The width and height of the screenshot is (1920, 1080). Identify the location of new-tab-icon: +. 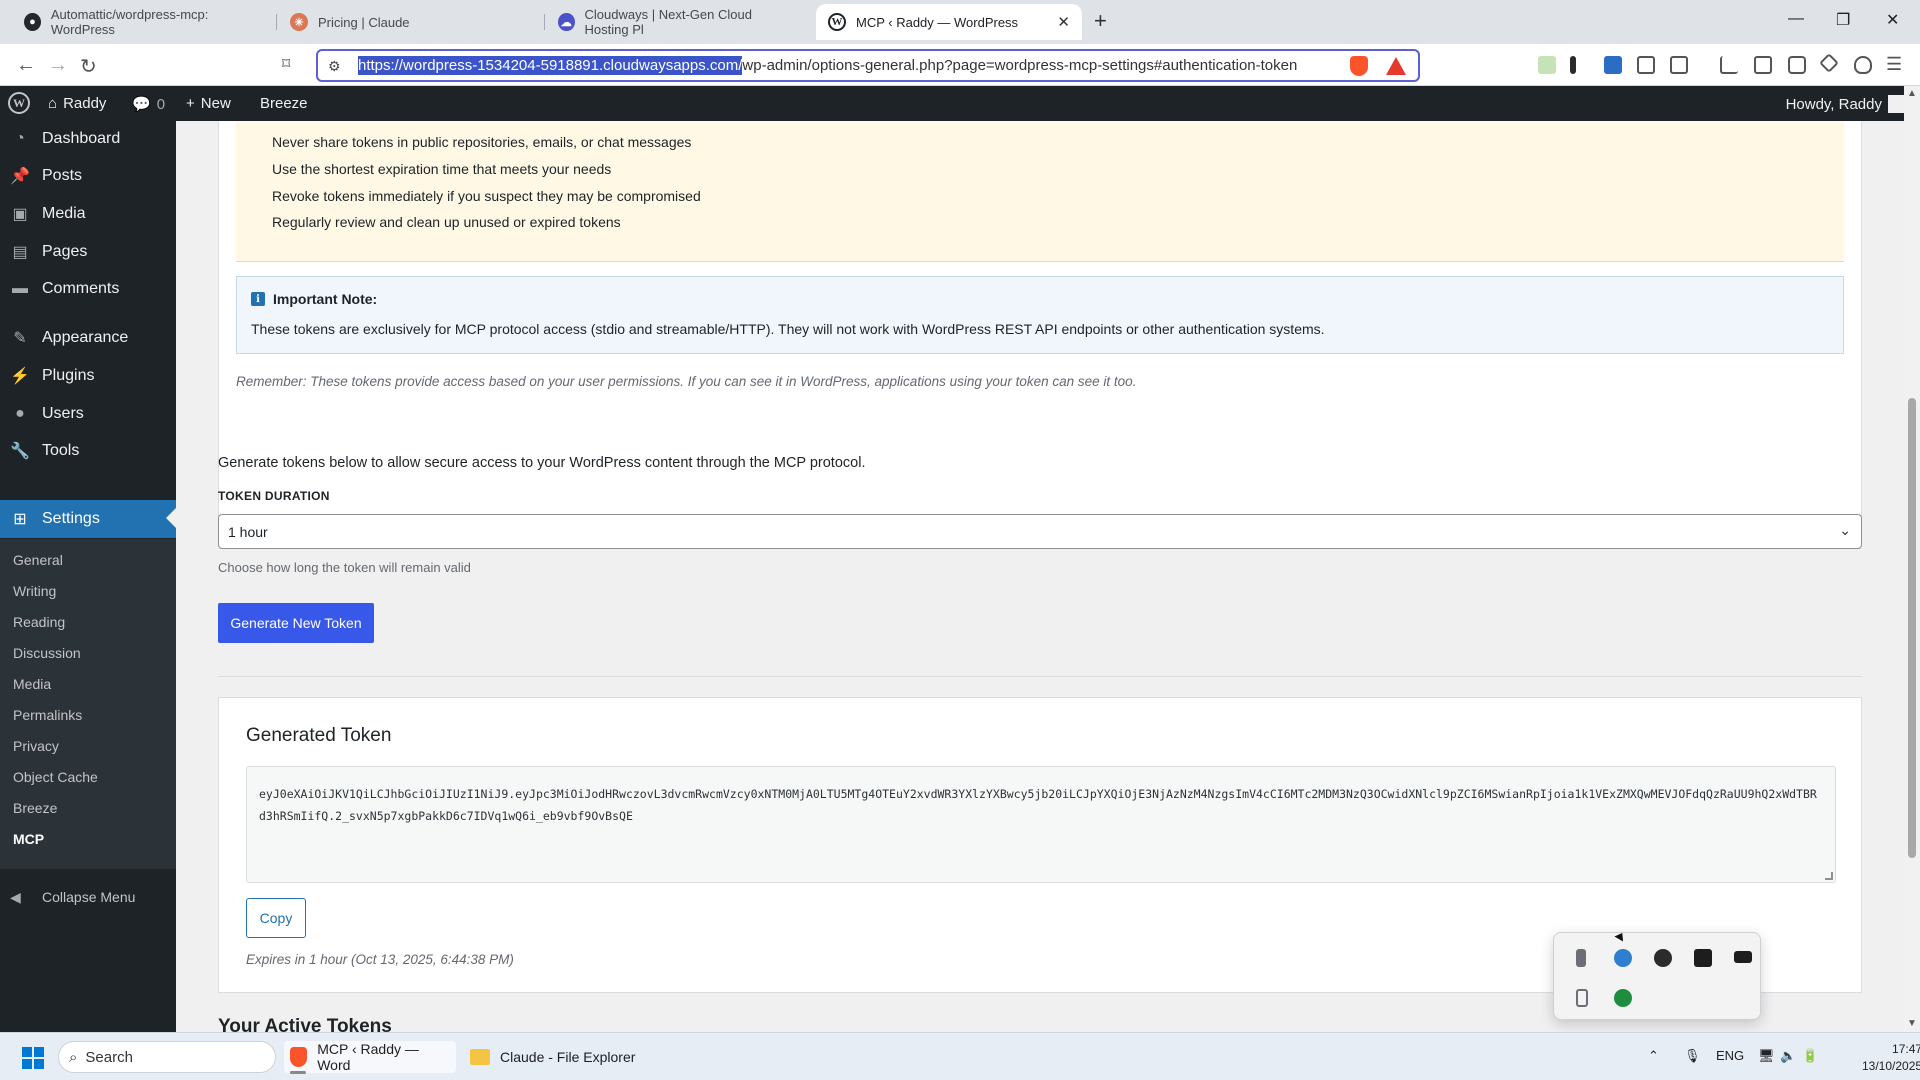
(1100, 21).